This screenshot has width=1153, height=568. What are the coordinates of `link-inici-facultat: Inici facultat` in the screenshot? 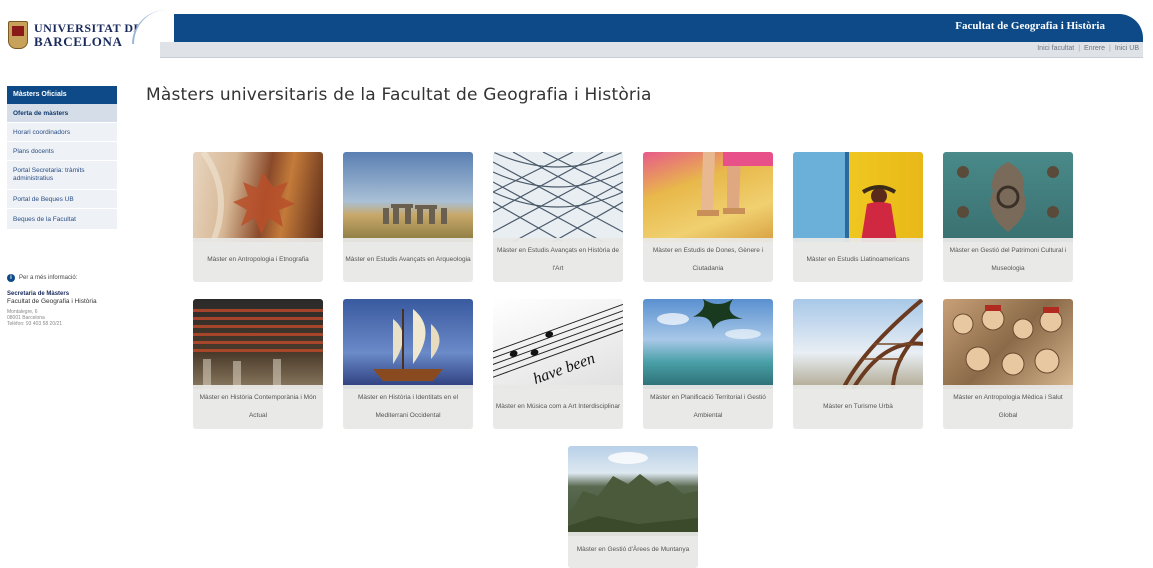 It's located at (1055, 48).